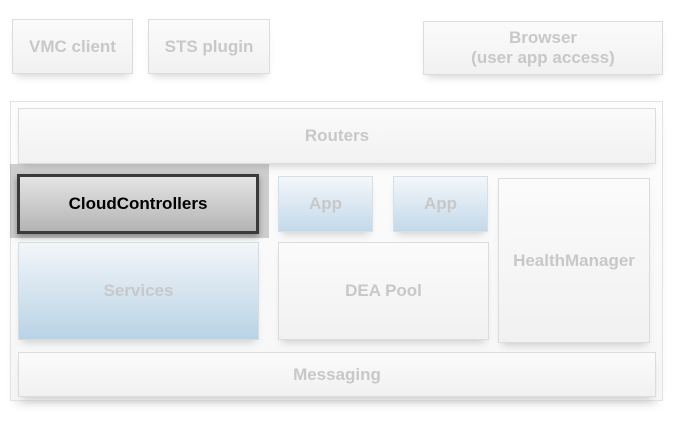 This screenshot has width=679, height=425. I want to click on vmc-client-box: VMC client, so click(72, 46).